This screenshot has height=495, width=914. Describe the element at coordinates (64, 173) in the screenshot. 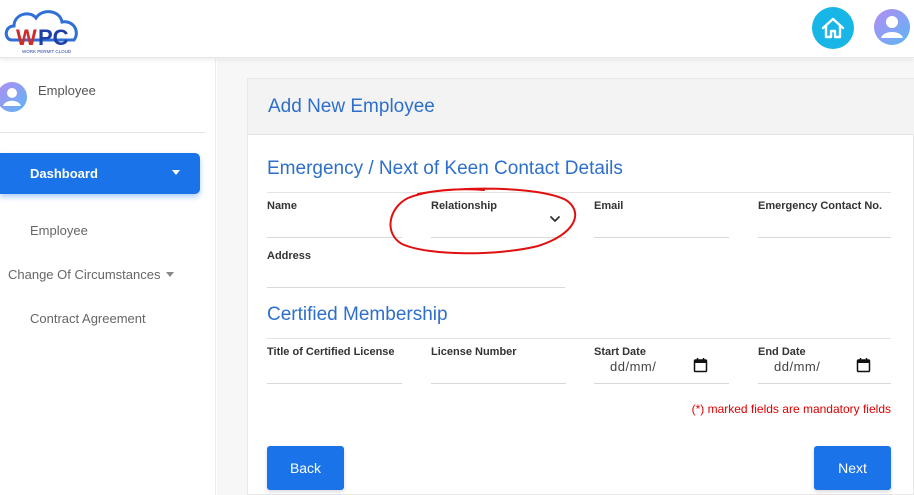

I see `sidebar-item-label: Dashboard` at that location.